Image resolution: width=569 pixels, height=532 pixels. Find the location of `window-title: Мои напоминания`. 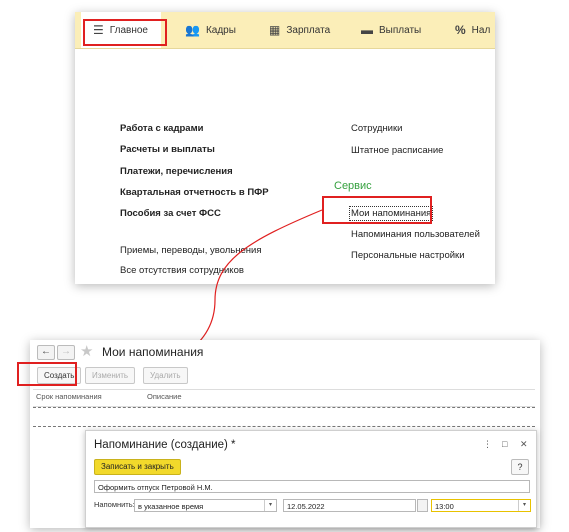

window-title: Мои напоминания is located at coordinates (153, 352).